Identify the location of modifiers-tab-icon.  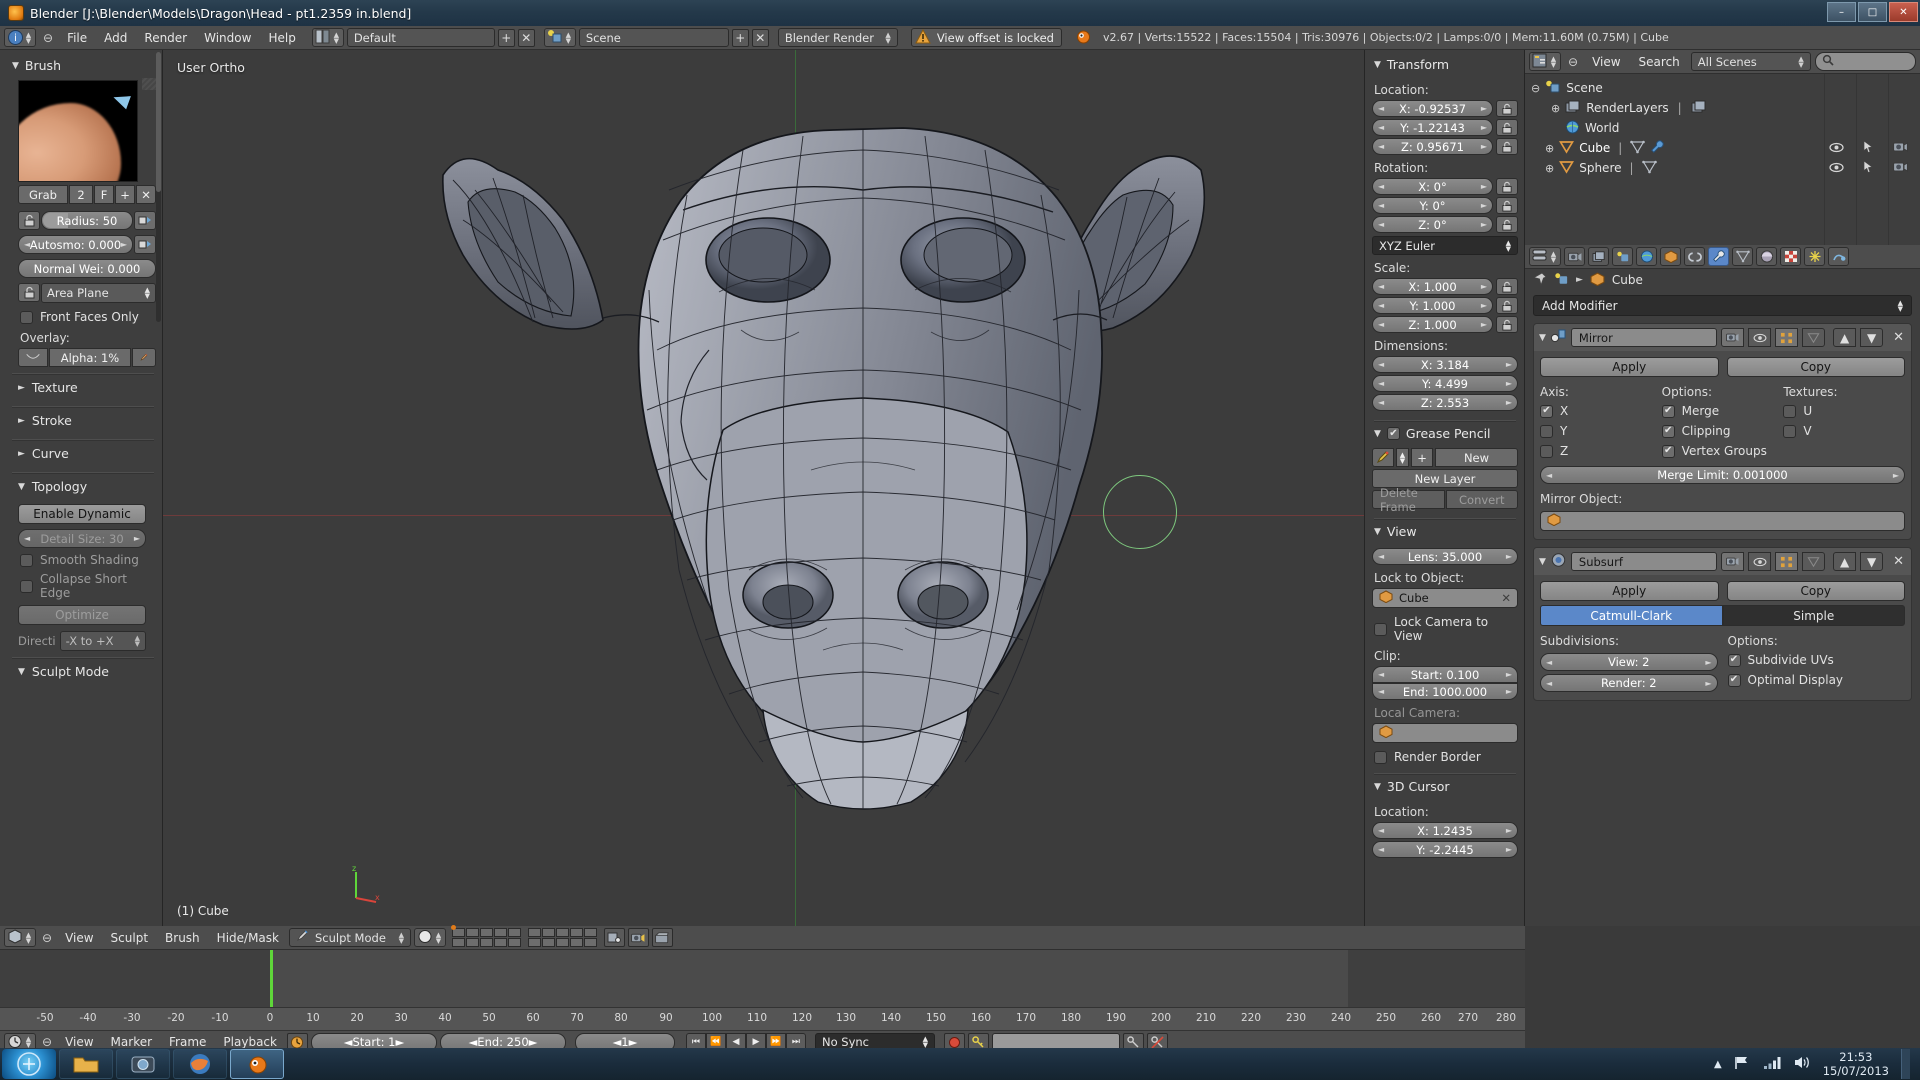
(1718, 256).